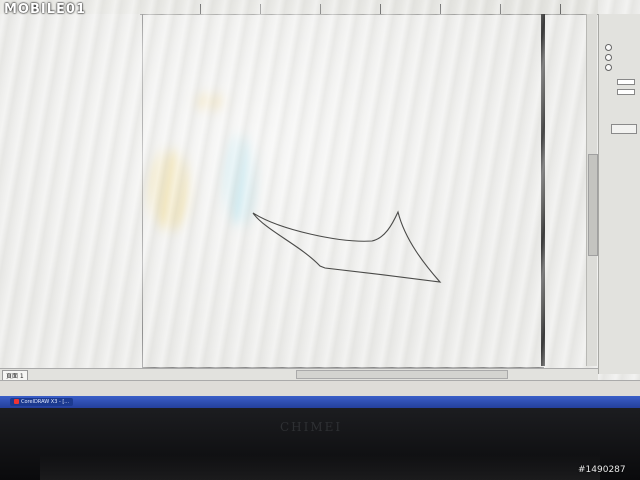 The height and width of the screenshot is (480, 640). What do you see at coordinates (347, 246) in the screenshot?
I see `curve-shape` at bounding box center [347, 246].